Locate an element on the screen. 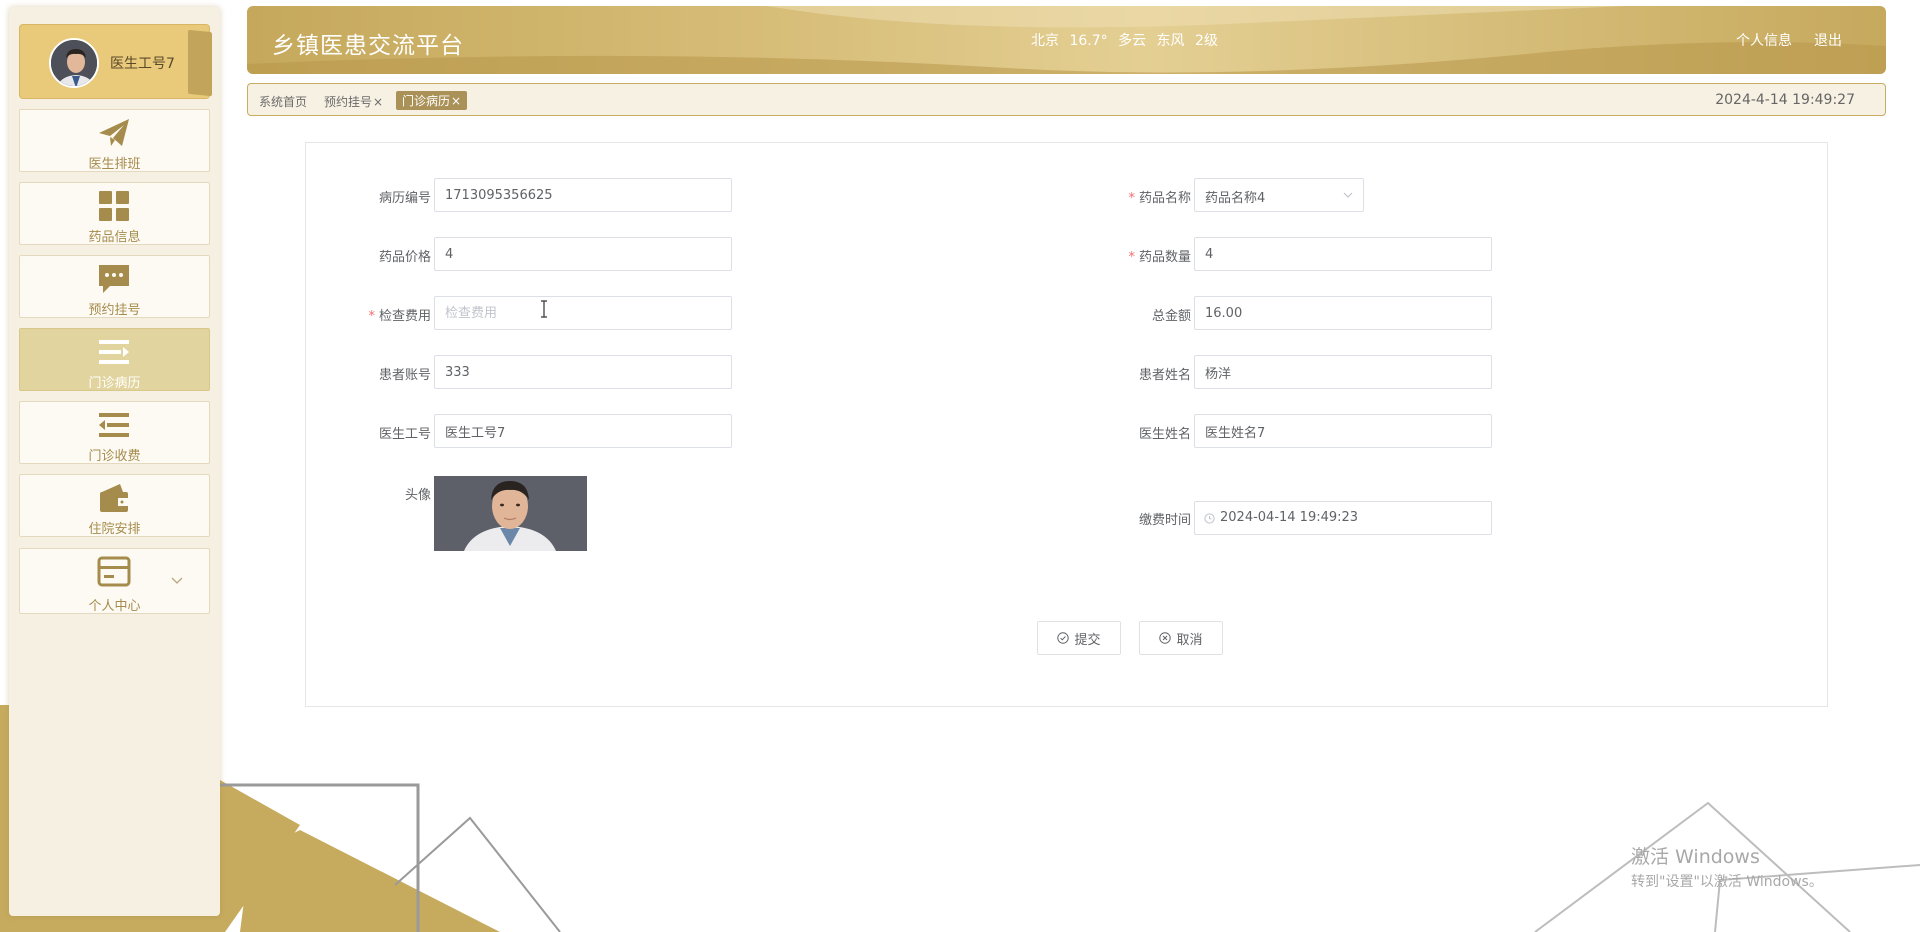  user-name: 医生工号7 is located at coordinates (142, 64).